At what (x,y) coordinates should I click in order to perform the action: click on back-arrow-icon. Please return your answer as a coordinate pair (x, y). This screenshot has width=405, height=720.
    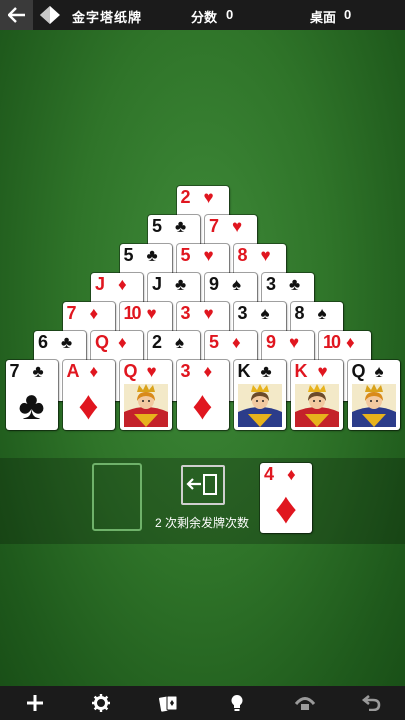
    Looking at the image, I should click on (16, 15).